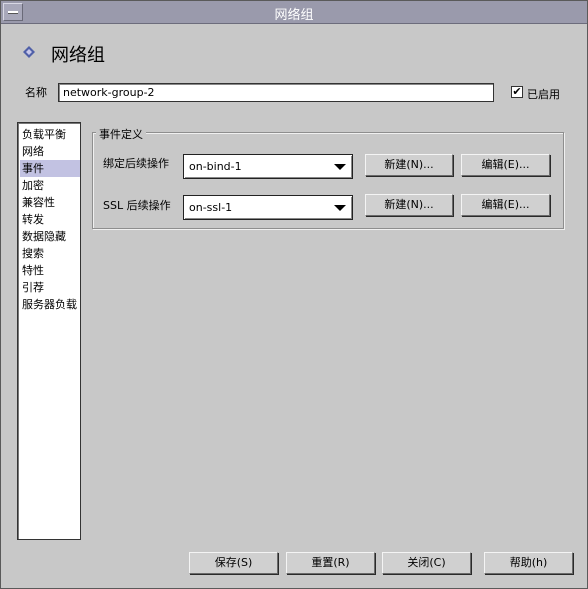 The height and width of the screenshot is (589, 588). What do you see at coordinates (268, 166) in the screenshot?
I see `bind-postop-select: on-bind-1` at bounding box center [268, 166].